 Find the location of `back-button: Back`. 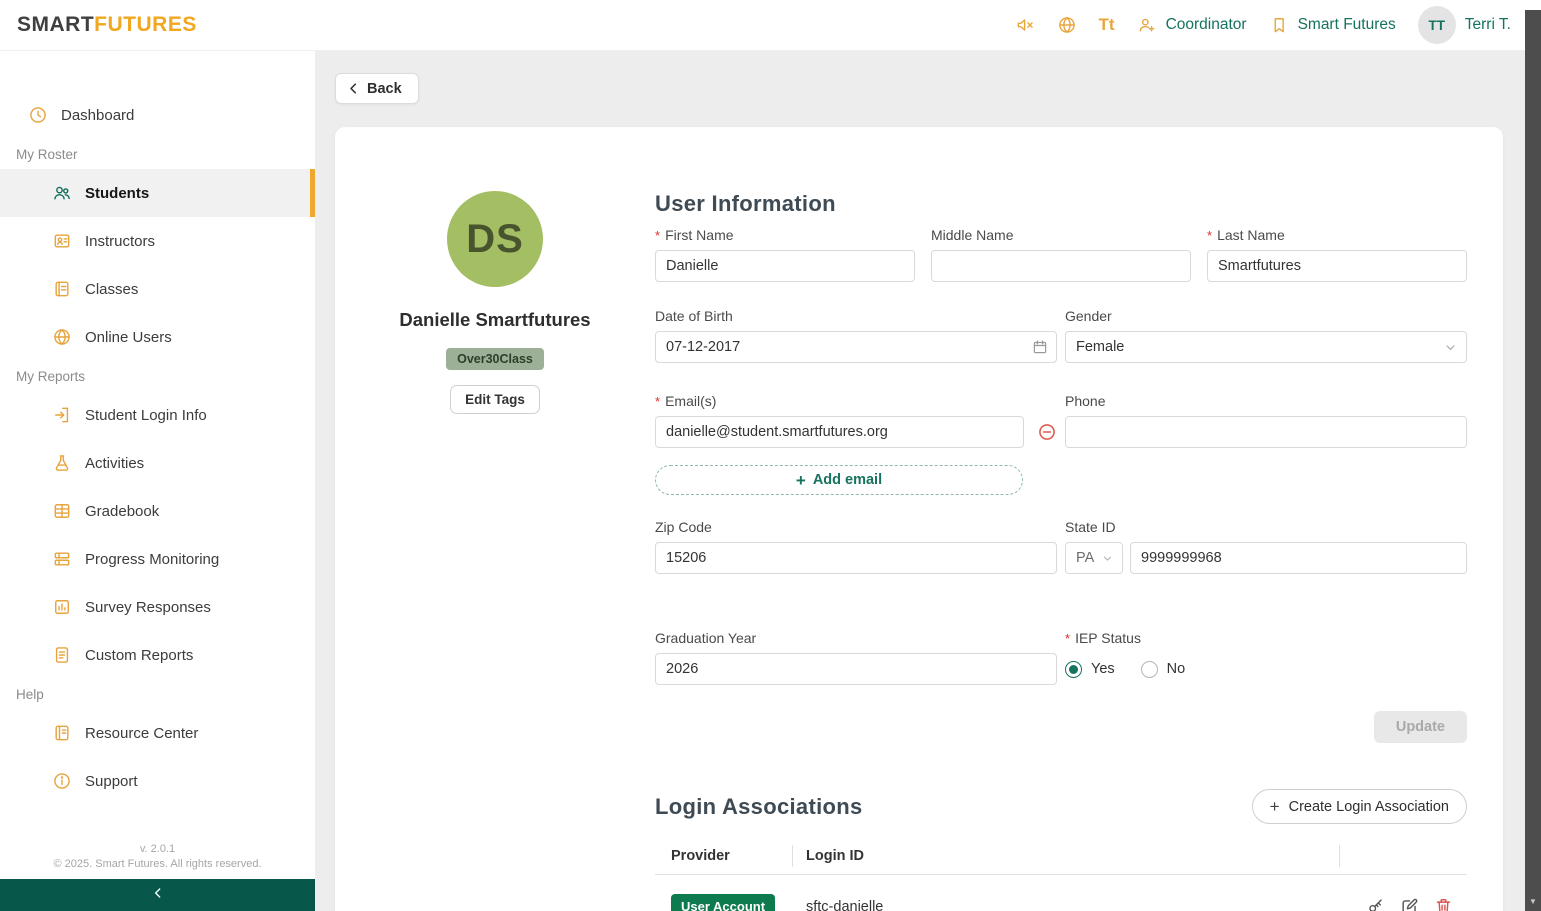

back-button: Back is located at coordinates (377, 88).